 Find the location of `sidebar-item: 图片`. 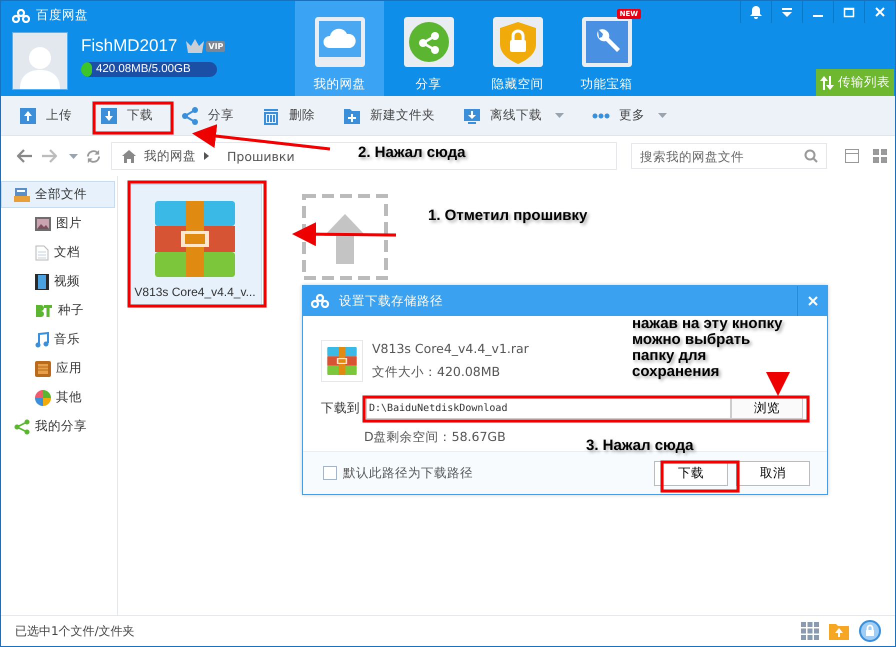

sidebar-item: 图片 is located at coordinates (58, 223).